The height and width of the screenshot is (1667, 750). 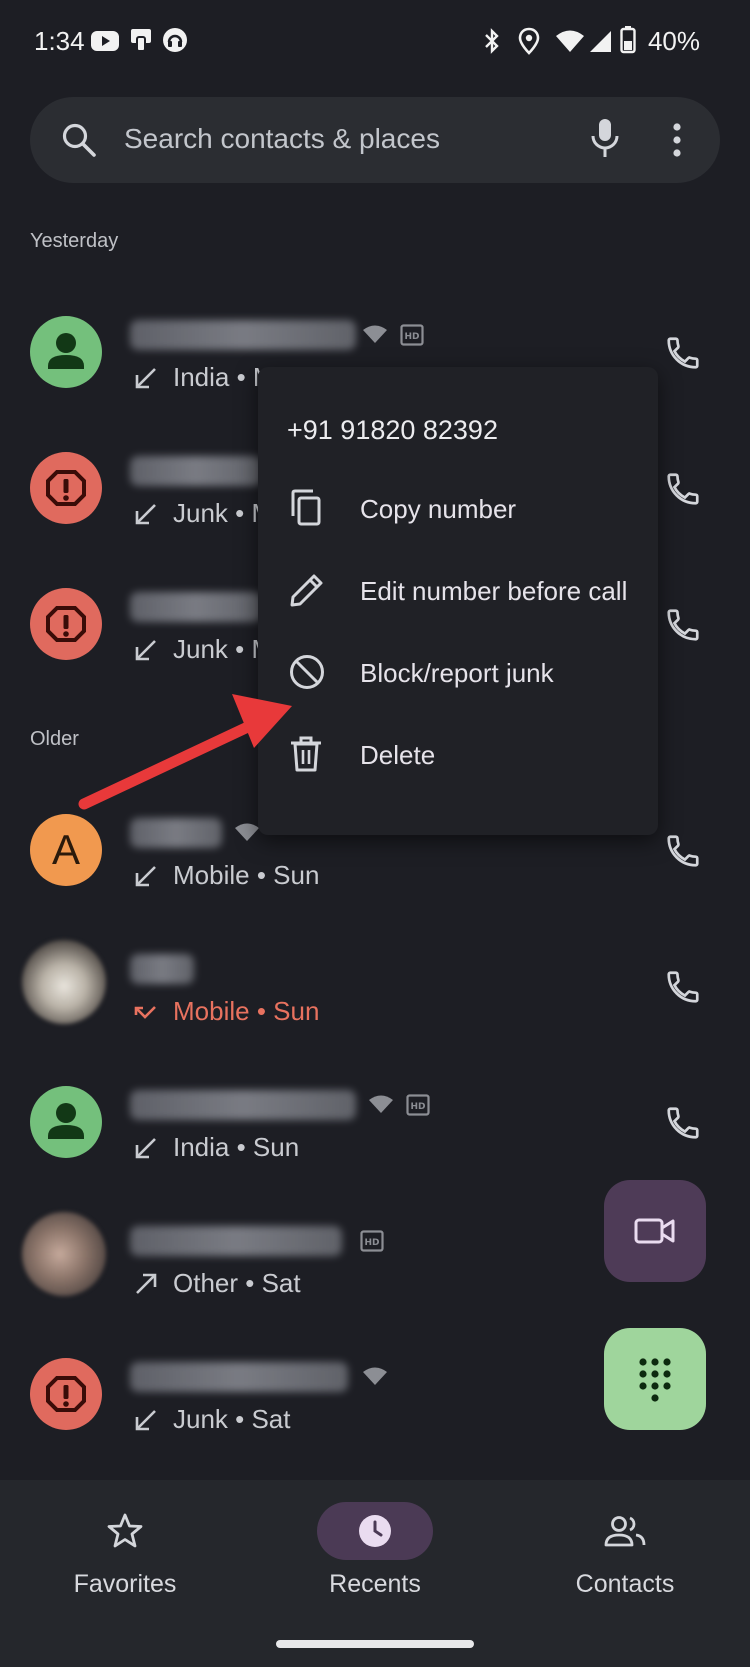 I want to click on video-camera-icon, so click(x=654, y=1231).